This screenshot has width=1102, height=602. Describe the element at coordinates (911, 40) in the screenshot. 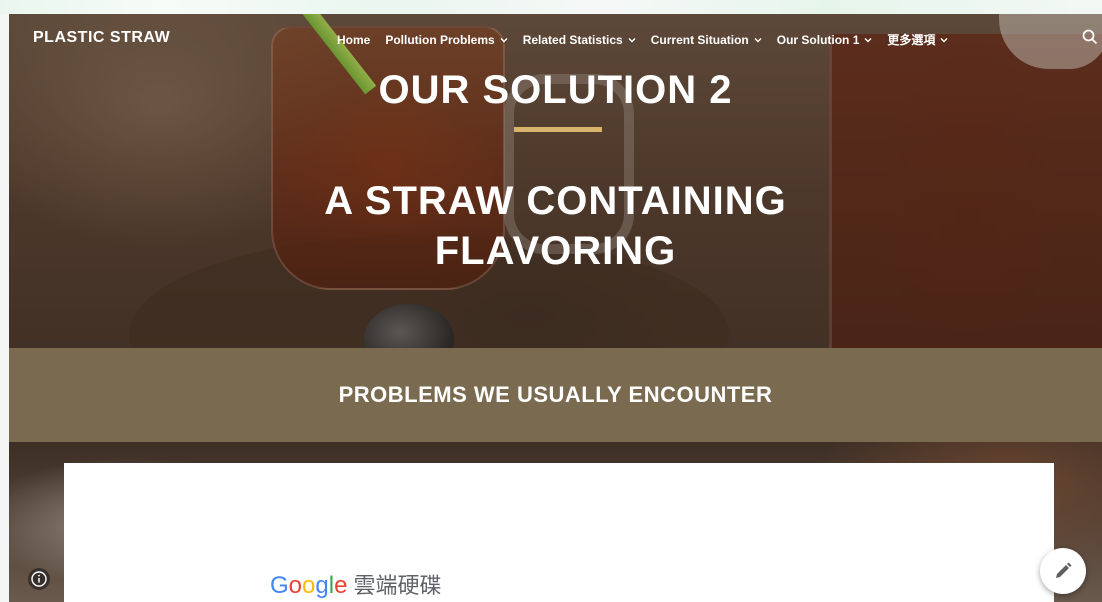

I see `nav-item-label: 更多選項` at that location.